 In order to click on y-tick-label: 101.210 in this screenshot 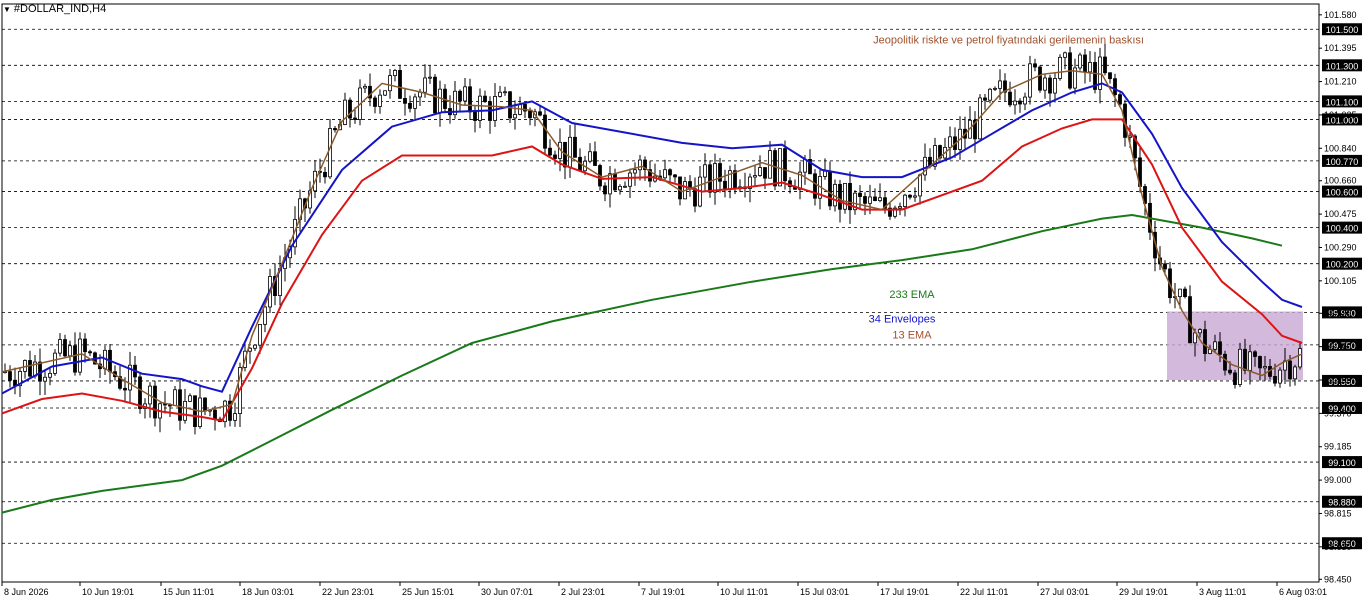, I will do `click(1340, 82)`.